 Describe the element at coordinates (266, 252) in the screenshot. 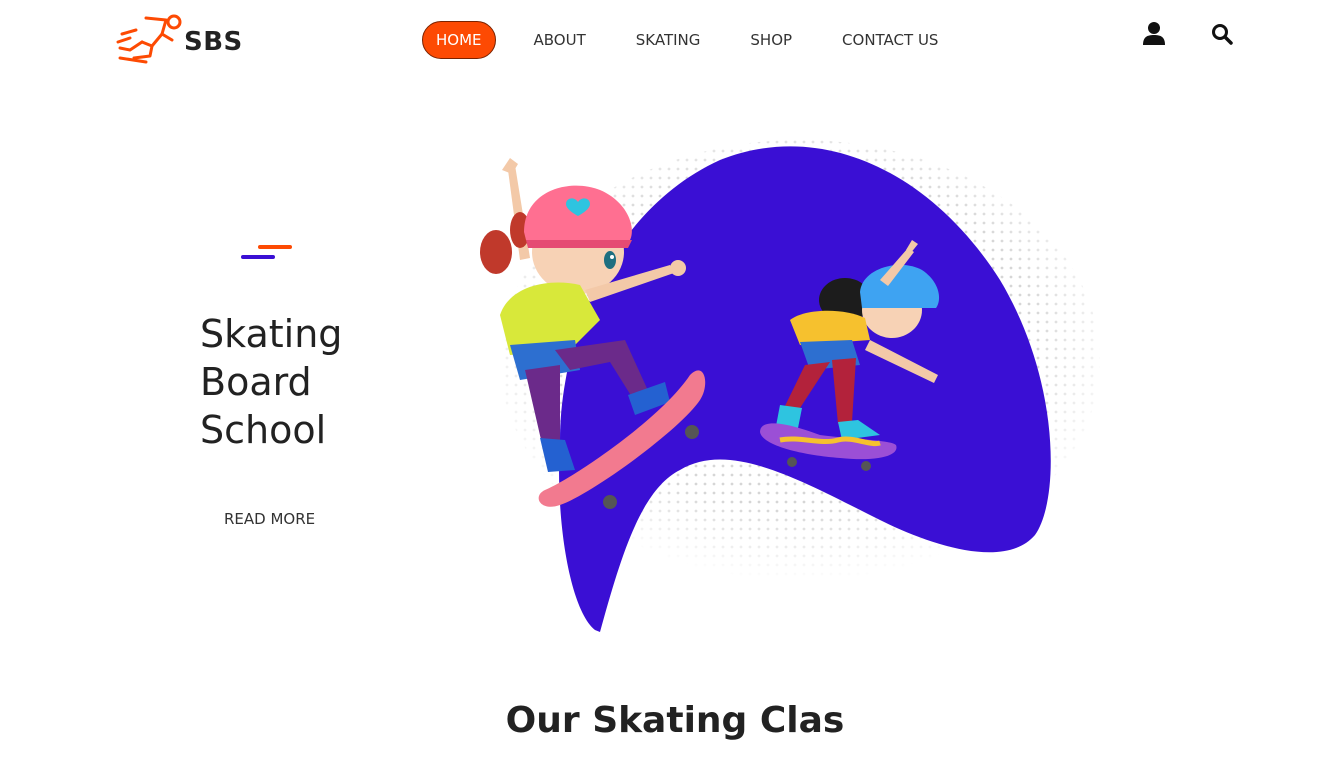

I see `accent-lines-icon` at that location.